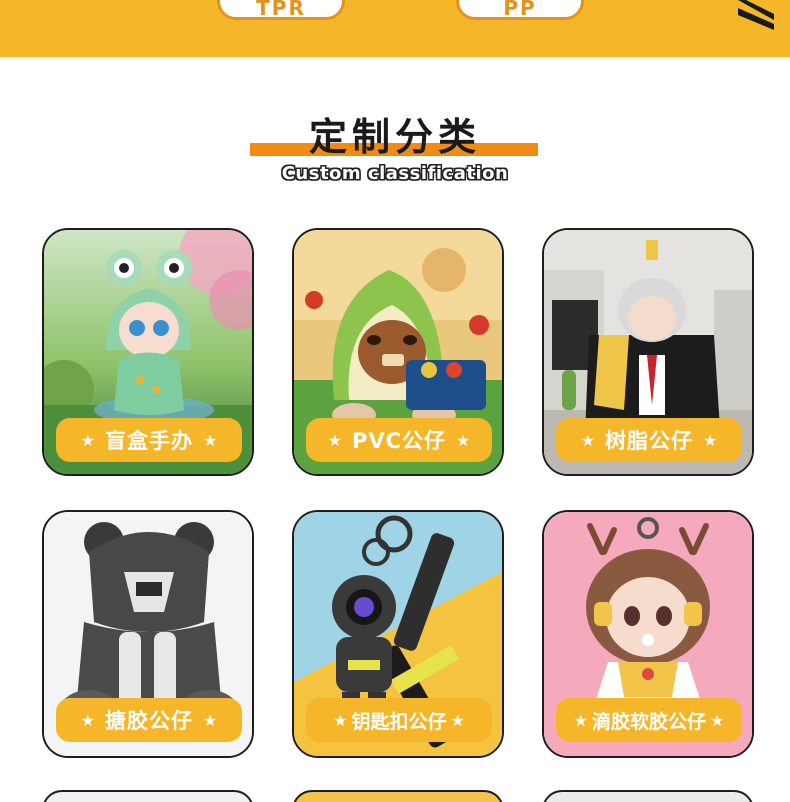  Describe the element at coordinates (148, 352) in the screenshot. I see `category-card-blind-box: ★ 盲盒手办 ★` at that location.